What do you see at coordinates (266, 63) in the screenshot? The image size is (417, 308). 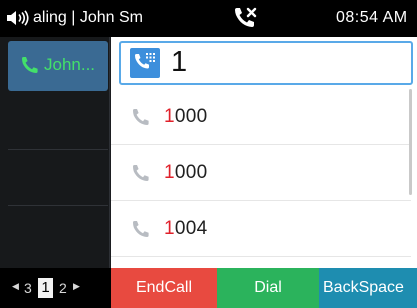 I see `dial-number-input: 1` at bounding box center [266, 63].